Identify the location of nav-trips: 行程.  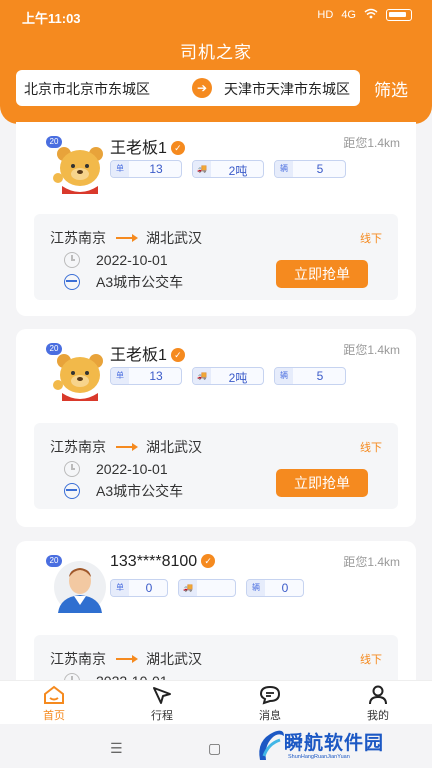
(162, 704).